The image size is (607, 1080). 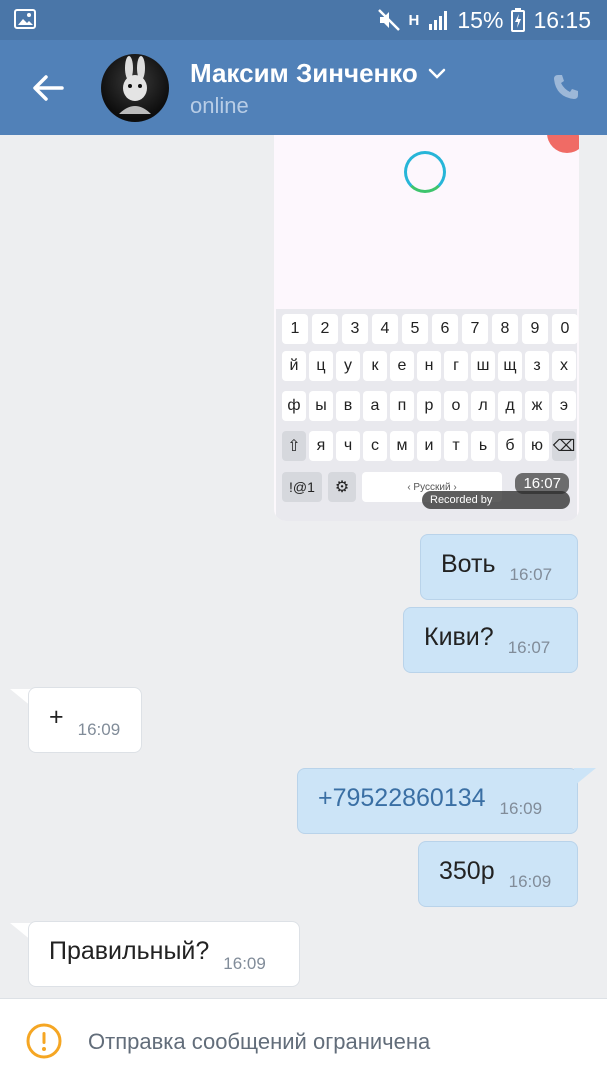 What do you see at coordinates (321, 366) in the screenshot?
I see `key: ц` at bounding box center [321, 366].